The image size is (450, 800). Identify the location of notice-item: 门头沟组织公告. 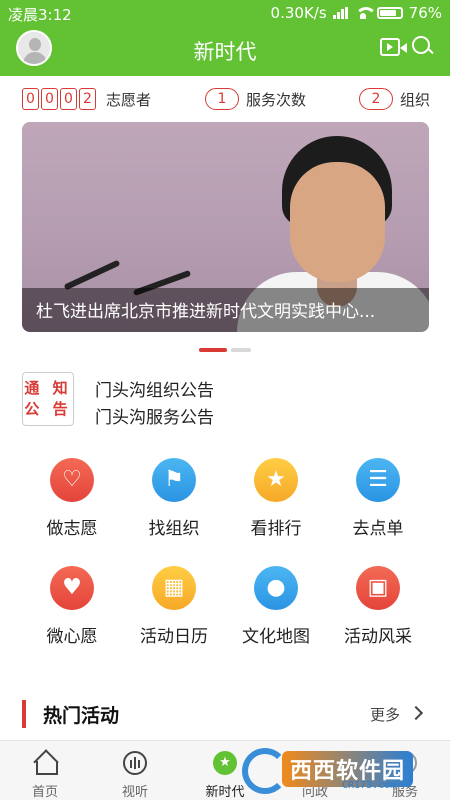
(154, 388).